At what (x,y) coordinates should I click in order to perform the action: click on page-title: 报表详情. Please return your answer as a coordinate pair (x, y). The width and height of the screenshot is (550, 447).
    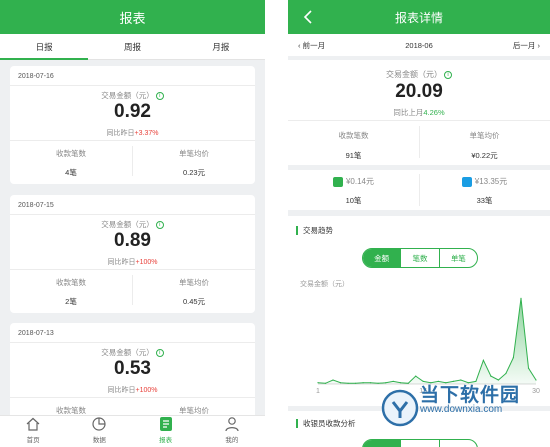
    Looking at the image, I should click on (418, 17).